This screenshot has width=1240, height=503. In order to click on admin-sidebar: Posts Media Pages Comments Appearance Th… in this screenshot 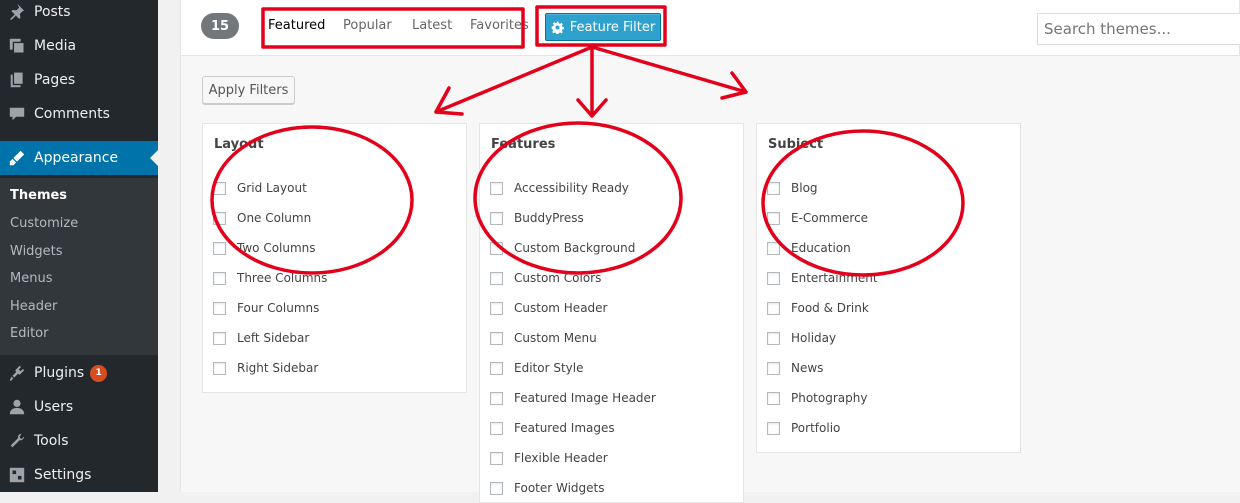, I will do `click(79, 246)`.